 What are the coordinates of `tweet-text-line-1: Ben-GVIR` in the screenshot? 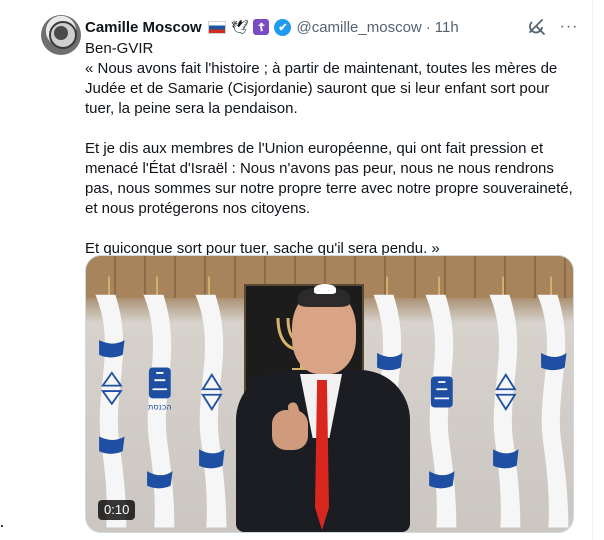 It's located at (119, 48).